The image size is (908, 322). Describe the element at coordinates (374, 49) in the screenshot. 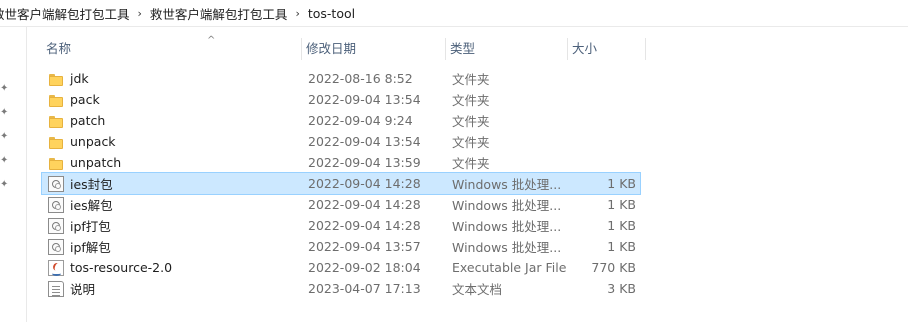

I see `column-header-date: 修改日期` at that location.